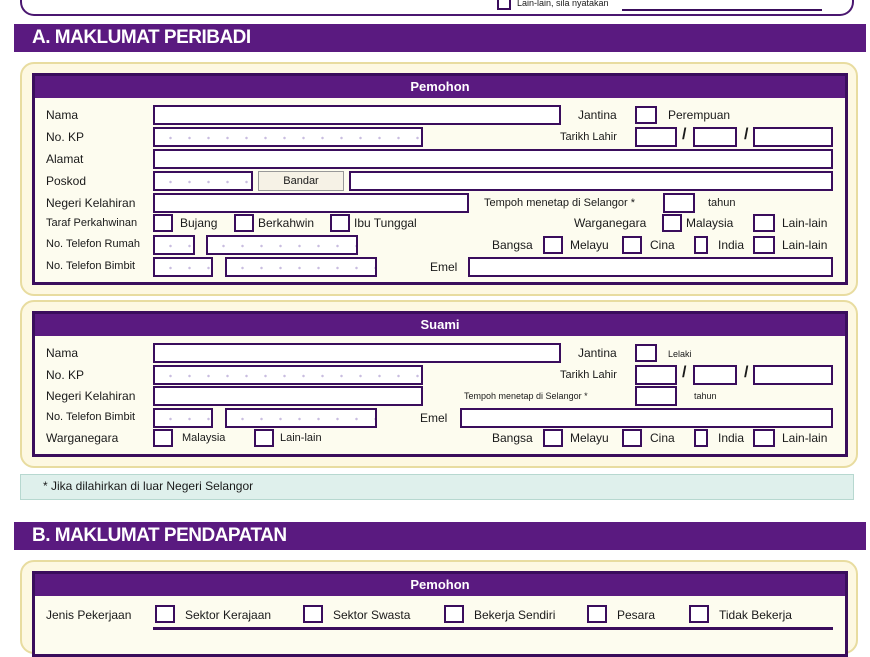 This screenshot has height=657, width=870. What do you see at coordinates (710, 223) in the screenshot?
I see `malaysia-label: Malaysia` at bounding box center [710, 223].